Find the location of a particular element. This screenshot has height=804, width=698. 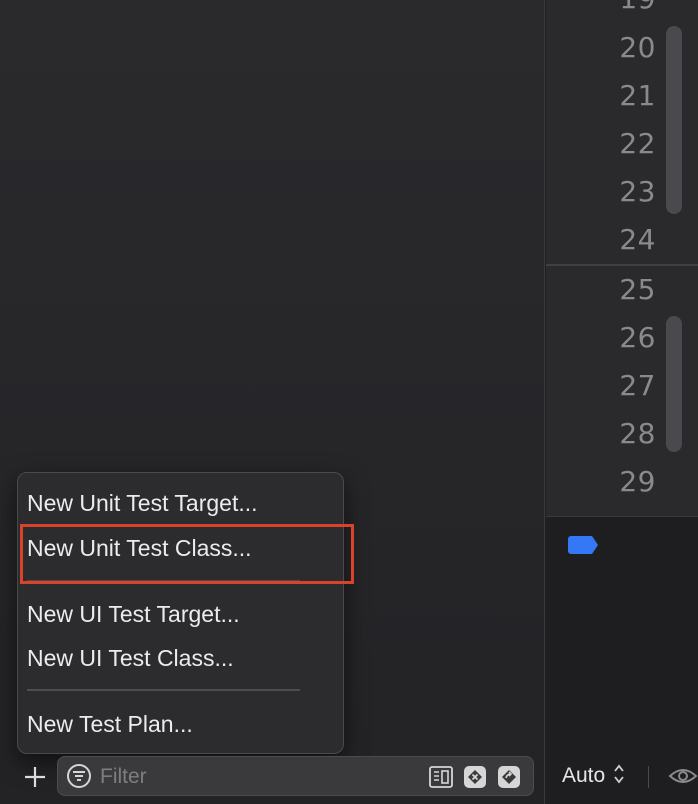

highlight-annotation is located at coordinates (187, 554).